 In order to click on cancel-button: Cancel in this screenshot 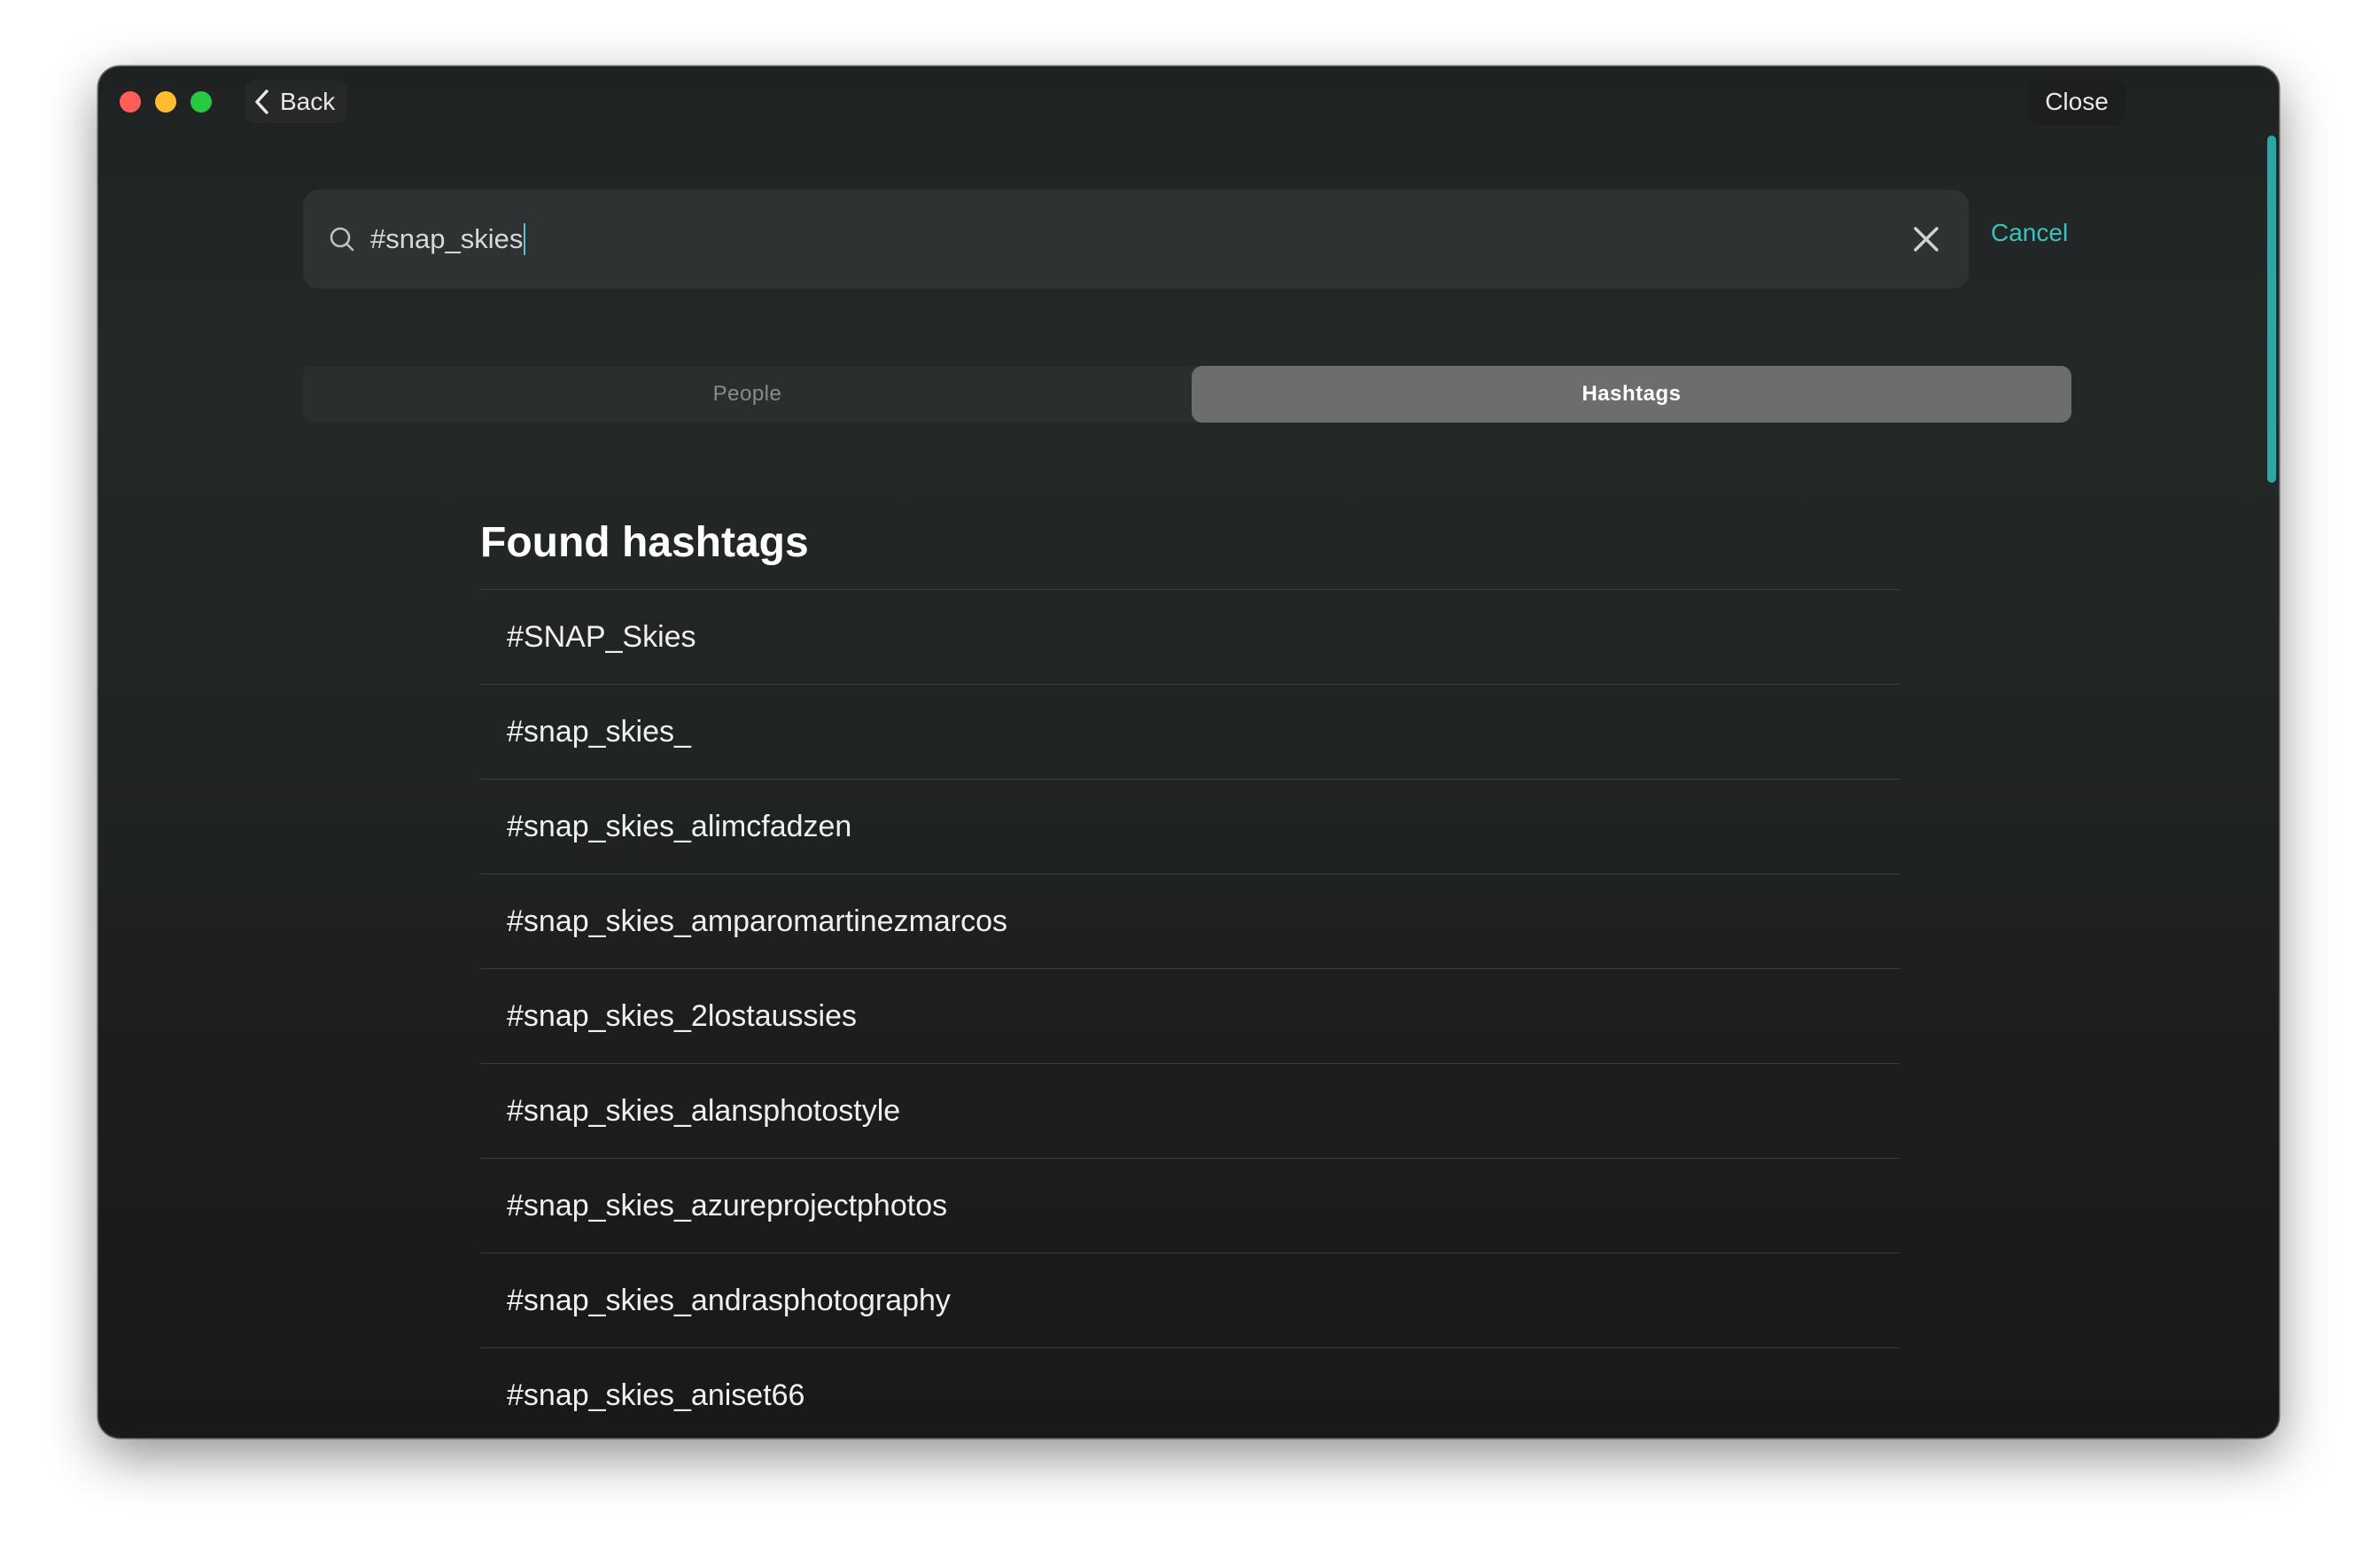, I will do `click(2029, 233)`.